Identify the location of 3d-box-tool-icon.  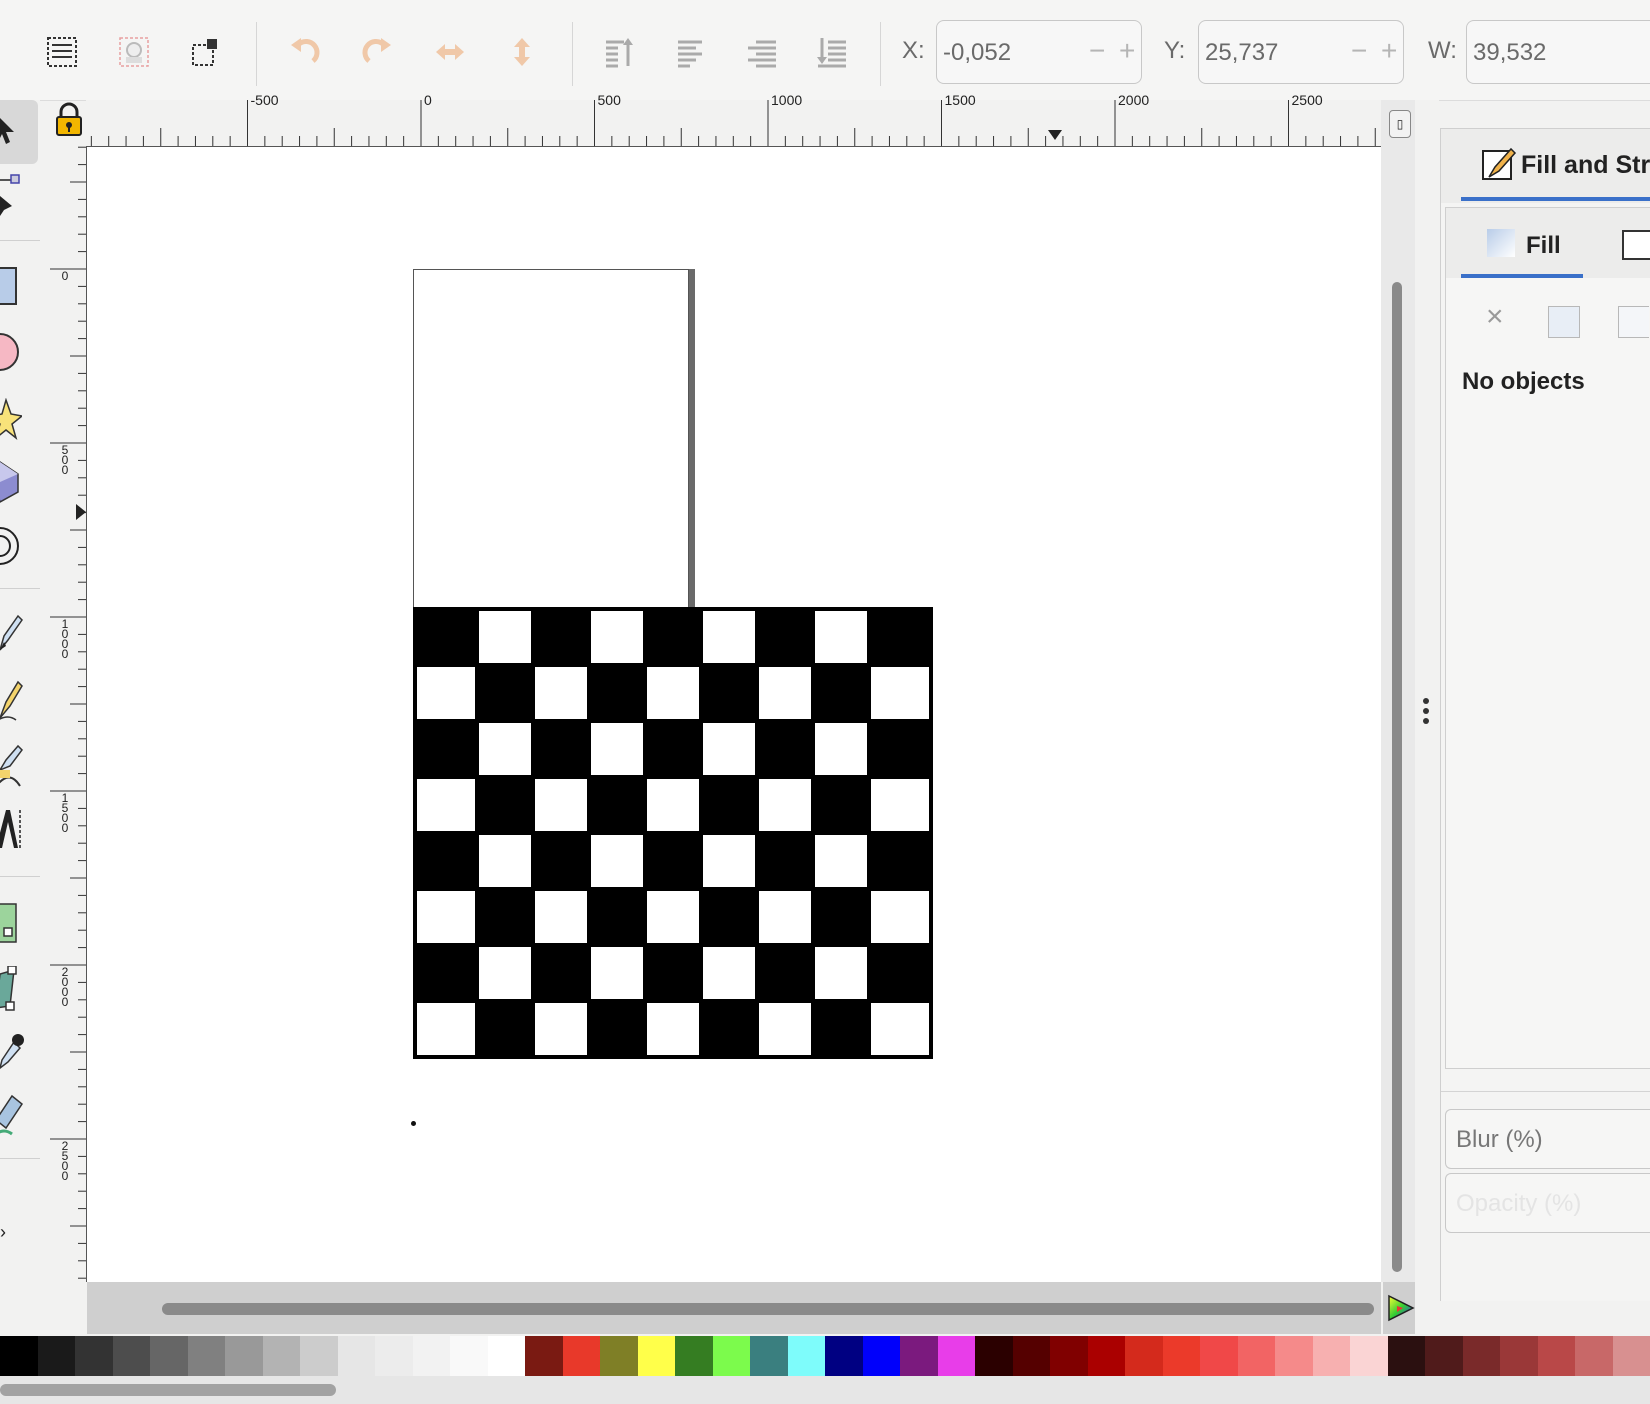
(11, 481).